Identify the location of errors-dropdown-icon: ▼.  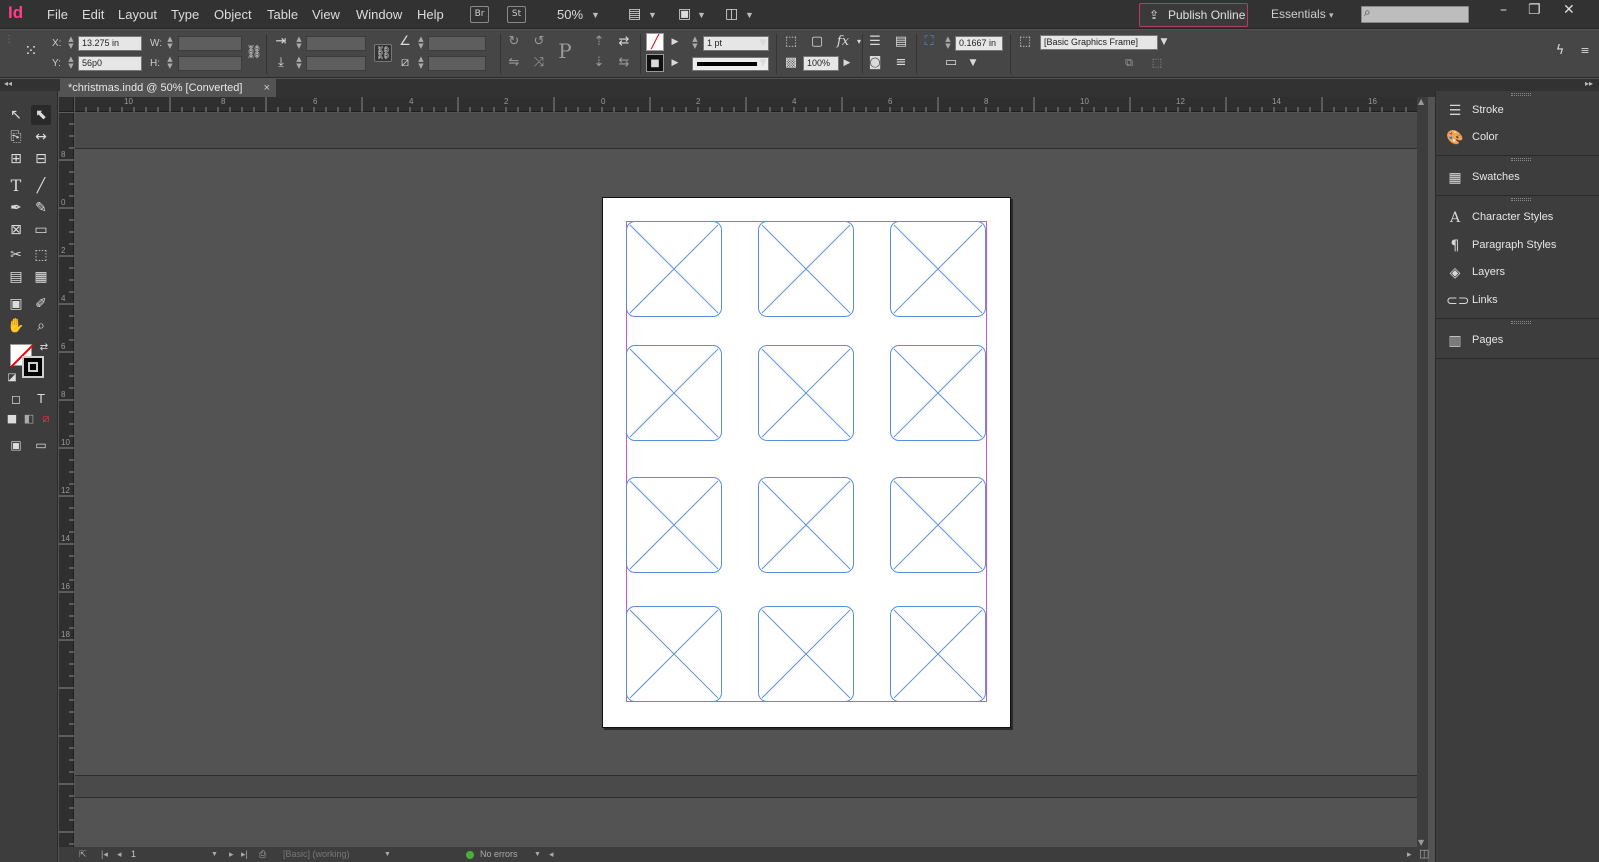
(537, 854).